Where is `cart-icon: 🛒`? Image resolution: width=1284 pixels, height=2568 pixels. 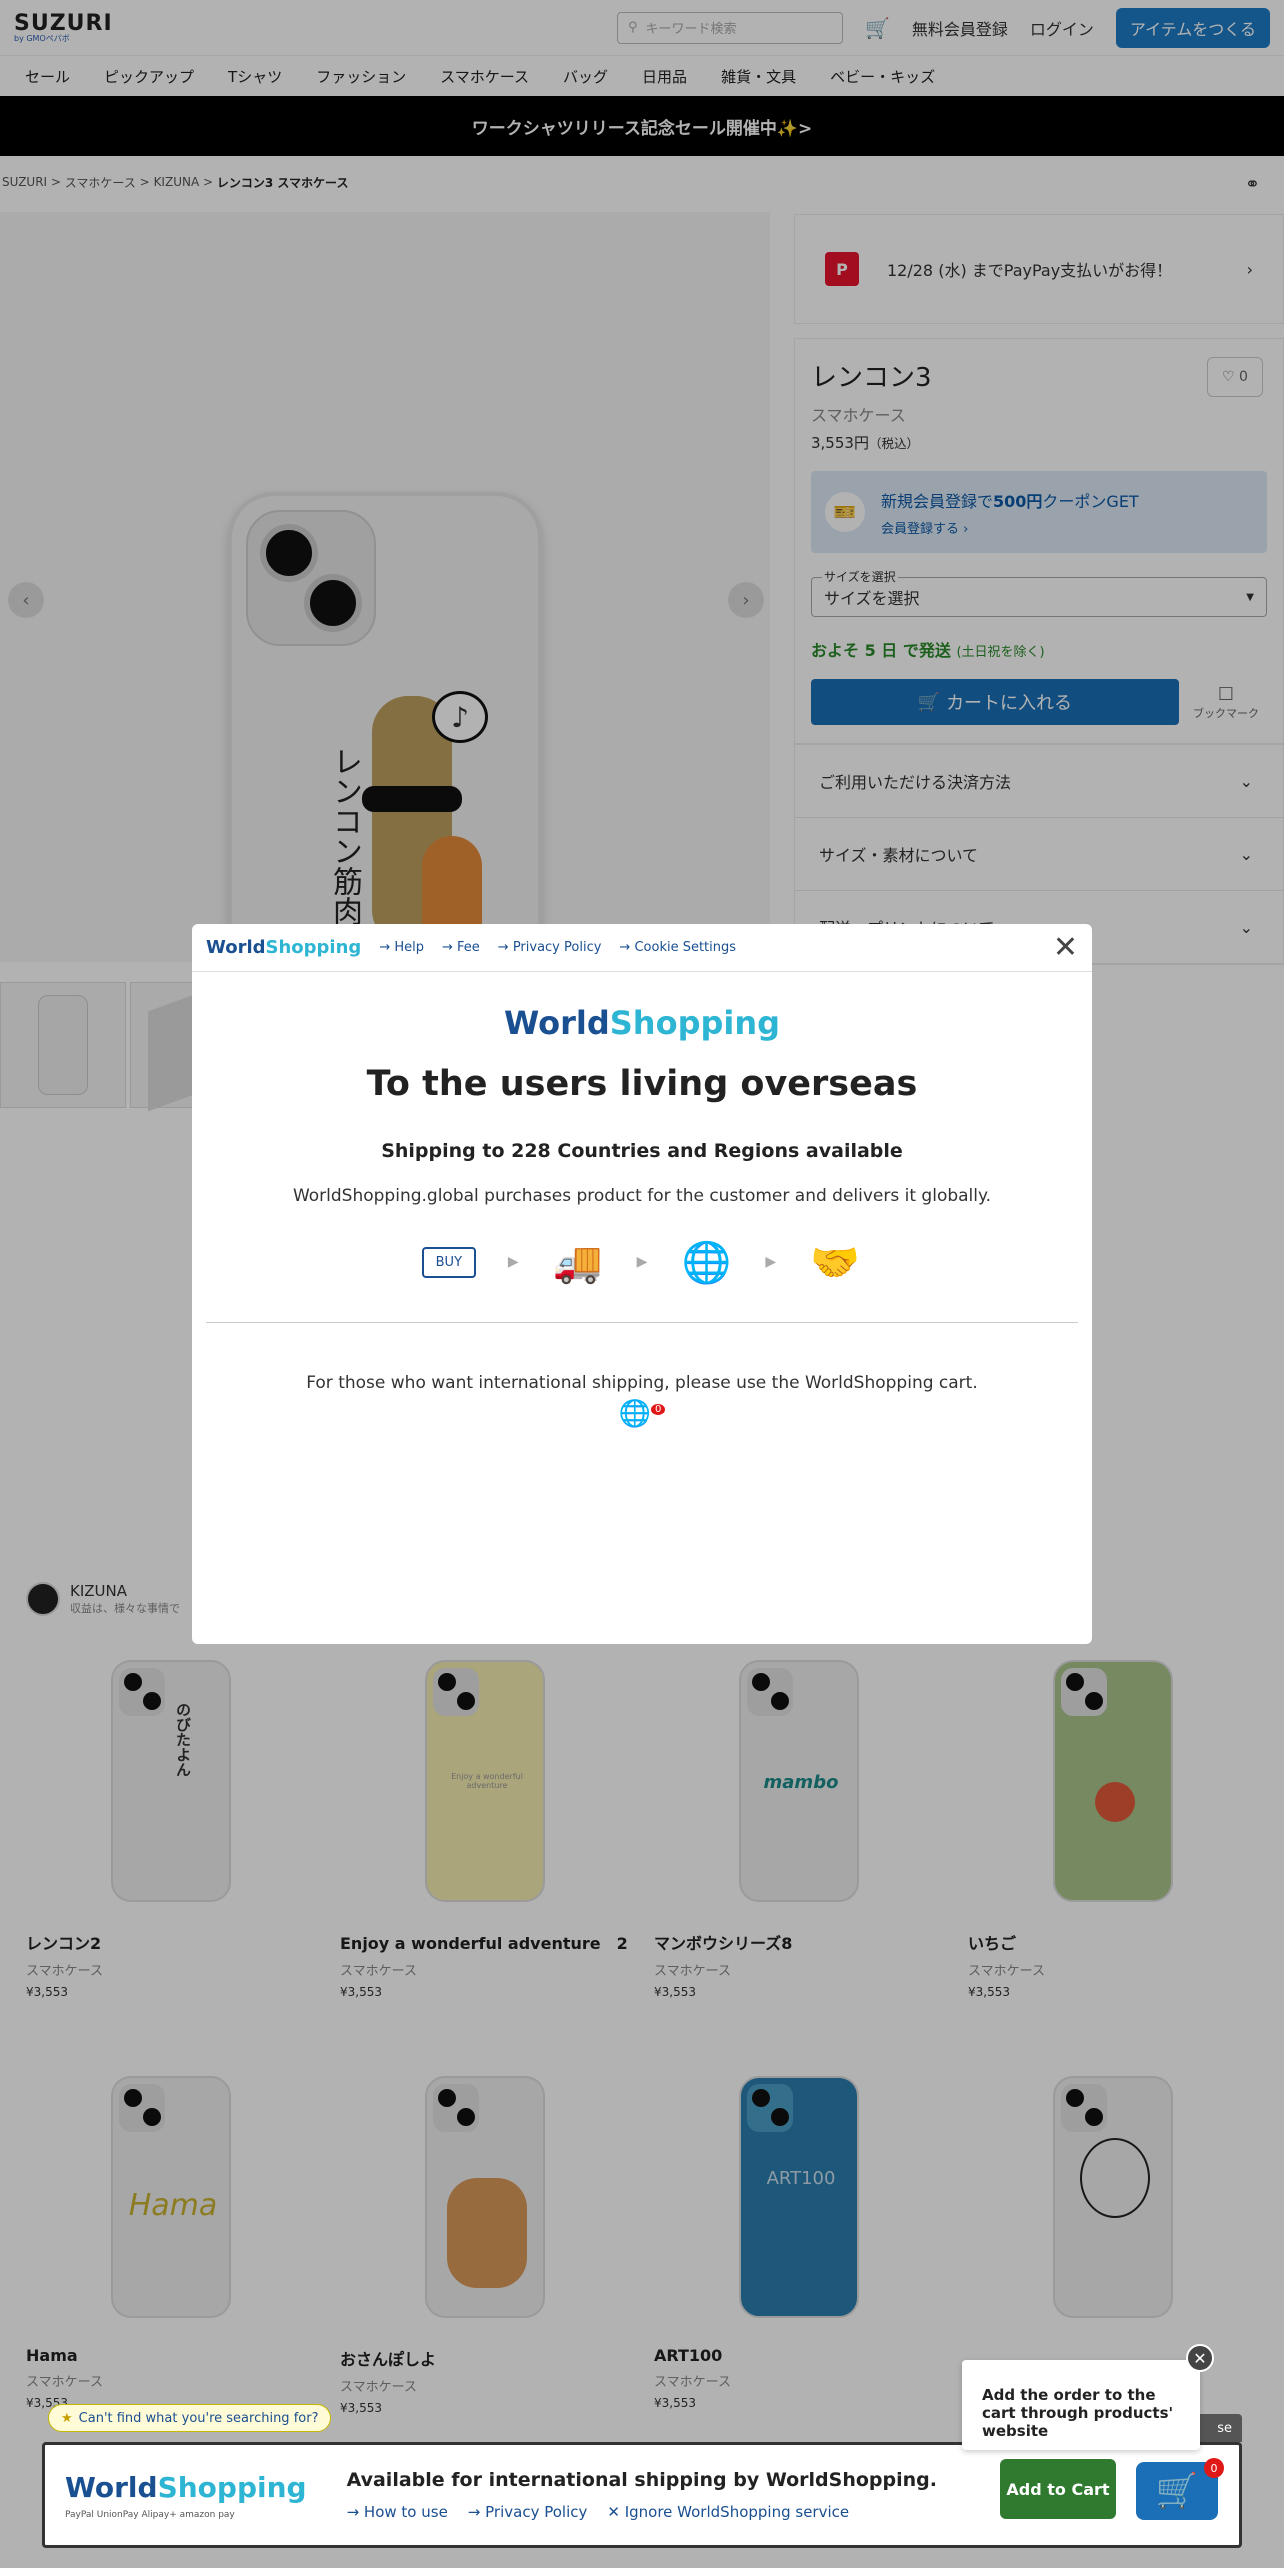
cart-icon: 🛒 is located at coordinates (1177, 2491).